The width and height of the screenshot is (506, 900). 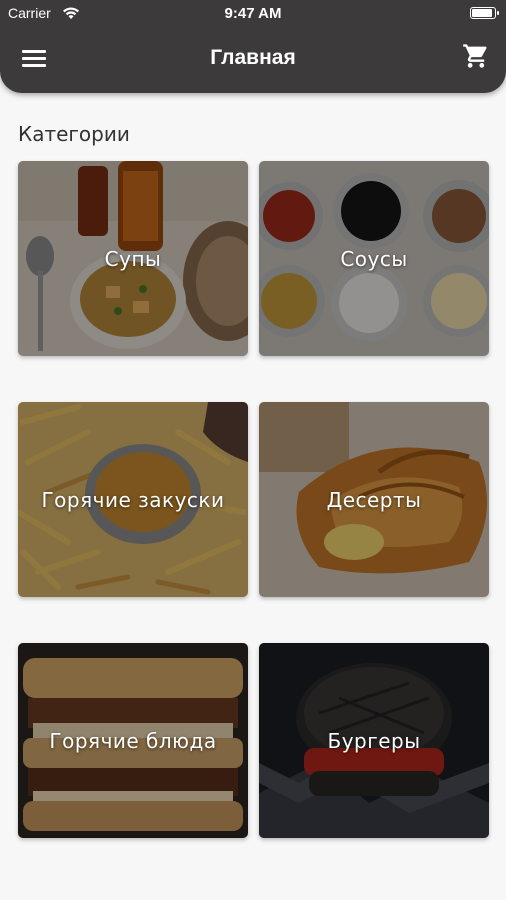 I want to click on category-tile-desserts: Десерты, so click(x=374, y=499).